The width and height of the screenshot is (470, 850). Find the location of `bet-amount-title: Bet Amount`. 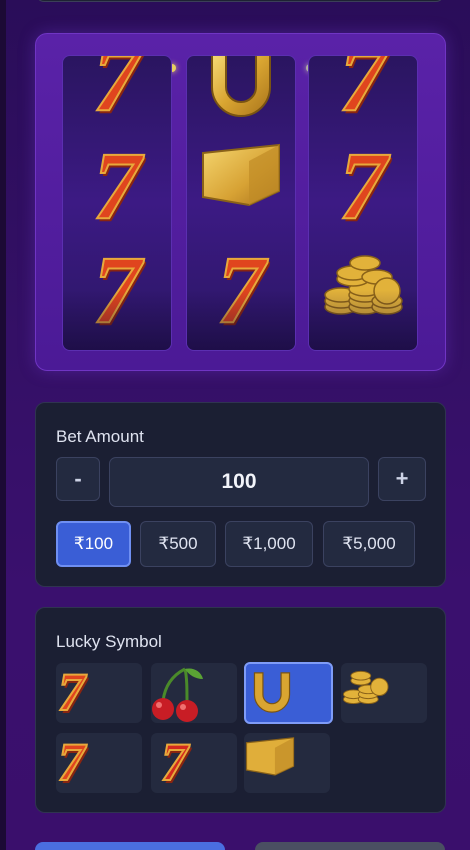

bet-amount-title: Bet Amount is located at coordinates (100, 436).